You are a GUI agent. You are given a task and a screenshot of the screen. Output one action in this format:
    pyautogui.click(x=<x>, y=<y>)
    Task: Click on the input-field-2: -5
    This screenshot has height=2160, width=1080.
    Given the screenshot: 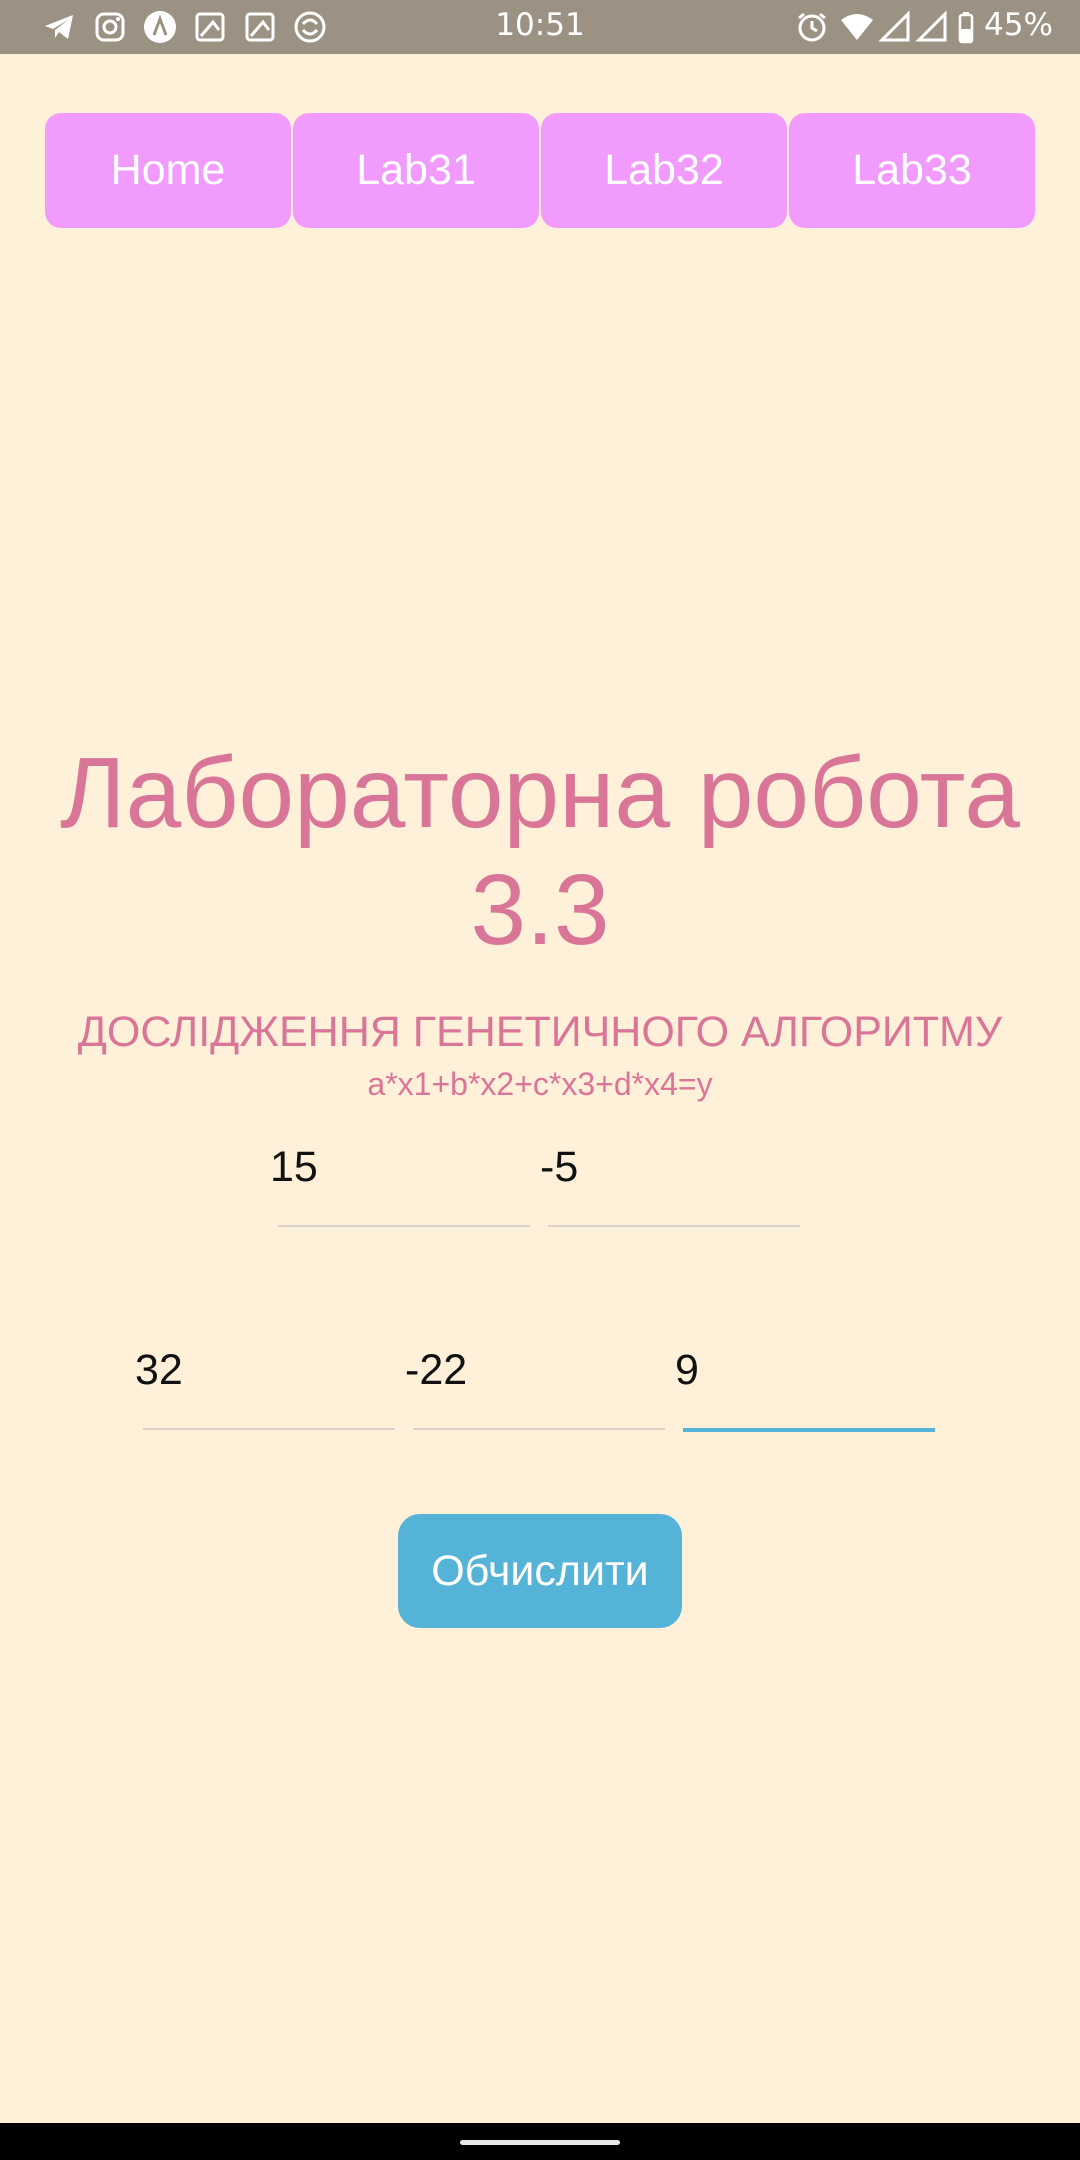 What is the action you would take?
    pyautogui.click(x=670, y=1180)
    